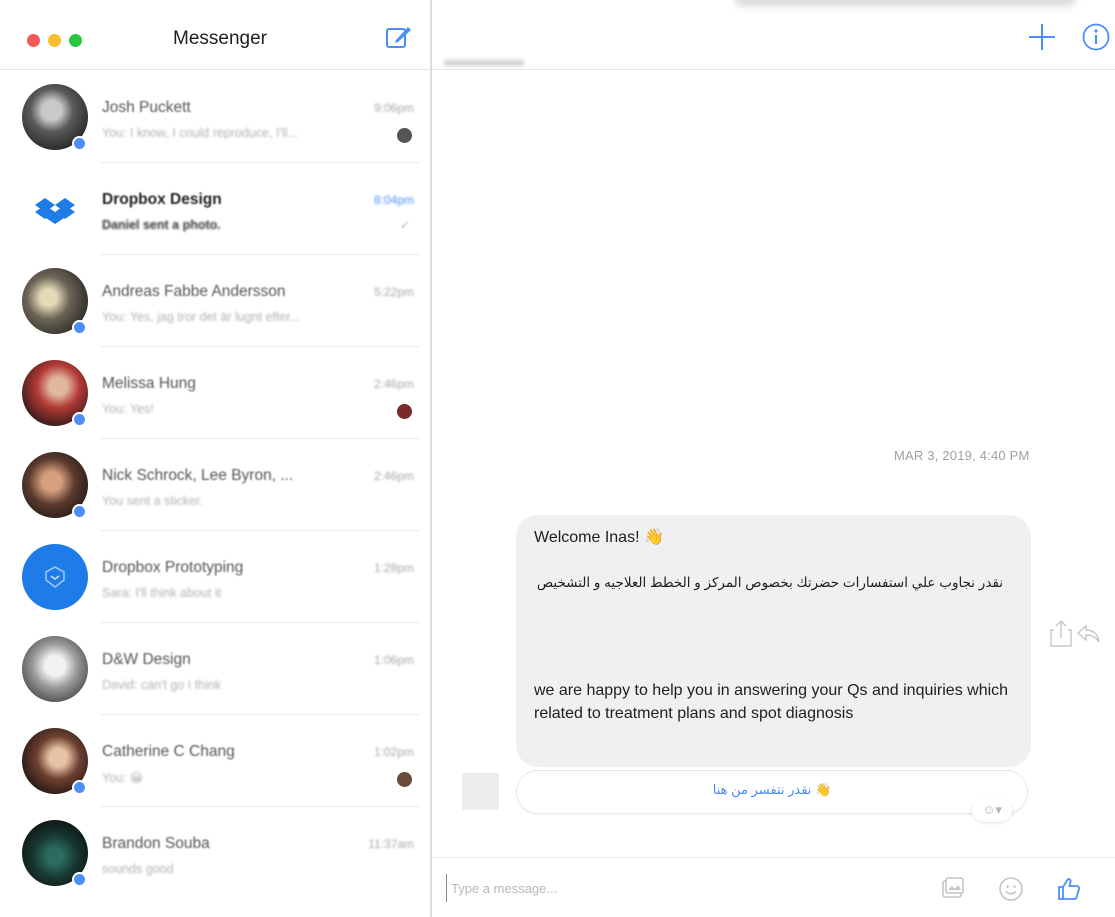 The width and height of the screenshot is (1115, 917). What do you see at coordinates (162, 199) in the screenshot?
I see `conversation-name: Dropbox Design` at bounding box center [162, 199].